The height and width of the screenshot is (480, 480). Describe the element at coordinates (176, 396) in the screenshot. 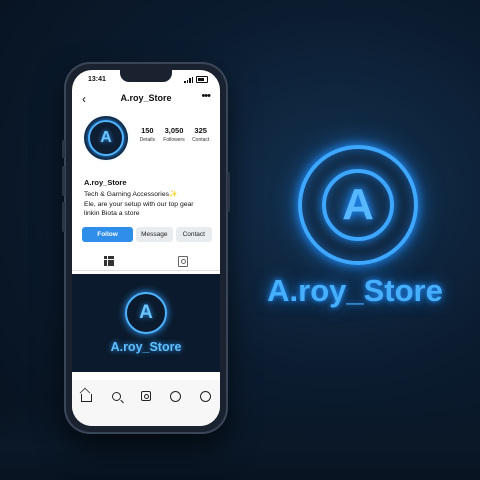

I see `activity-icon` at that location.